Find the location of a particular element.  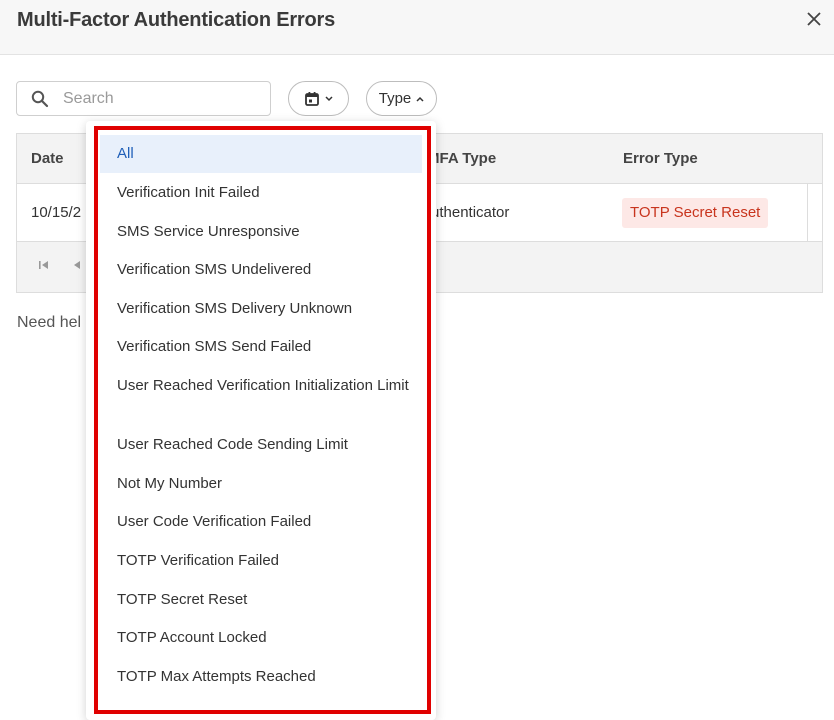

date-filter-button is located at coordinates (318, 98).